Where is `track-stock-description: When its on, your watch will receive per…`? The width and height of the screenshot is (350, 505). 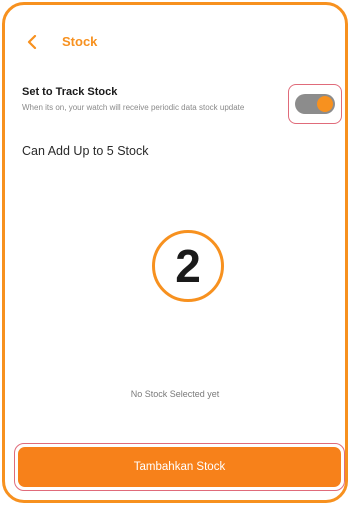 track-stock-description: When its on, your watch will receive per… is located at coordinates (133, 107).